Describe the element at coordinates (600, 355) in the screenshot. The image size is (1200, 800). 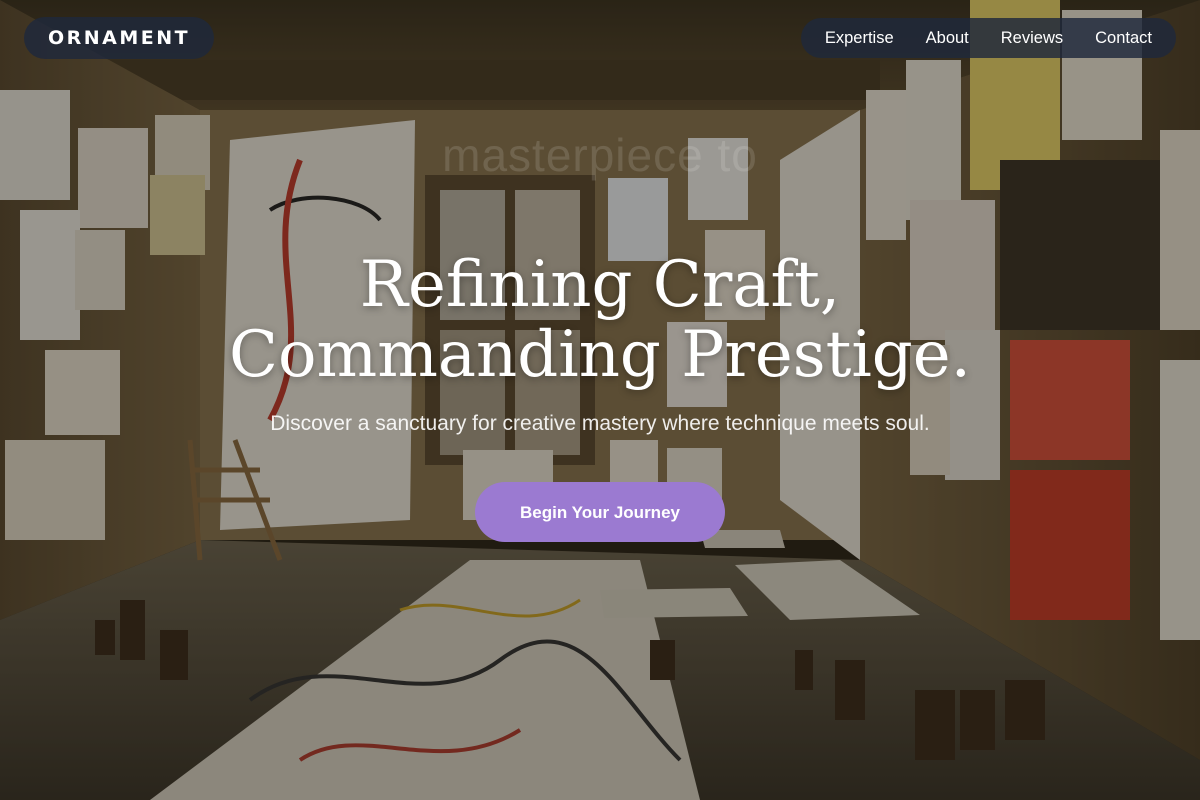
I see `headline-line-2: Commanding Prestige.` at that location.